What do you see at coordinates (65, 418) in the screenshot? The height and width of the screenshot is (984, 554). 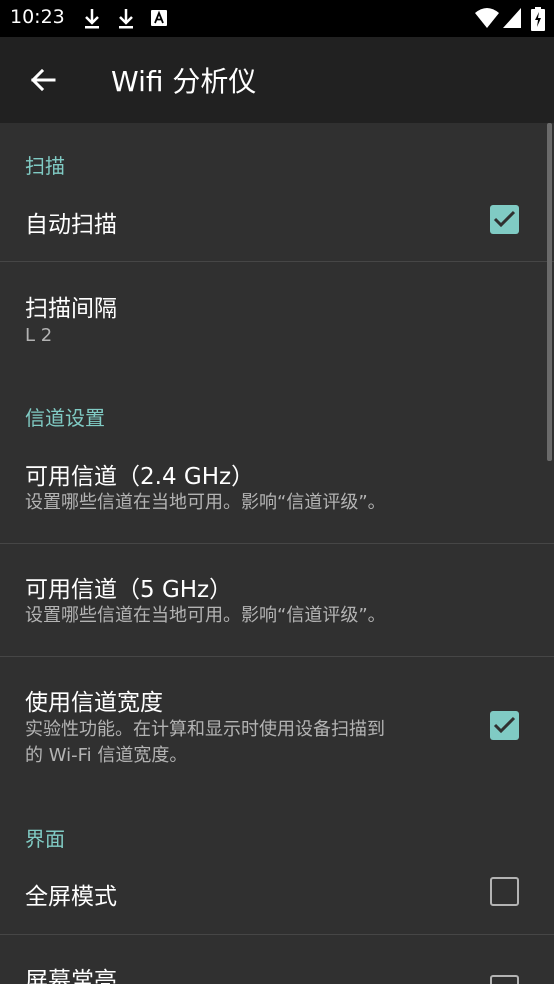 I see `section-header-channel: 信道设置` at bounding box center [65, 418].